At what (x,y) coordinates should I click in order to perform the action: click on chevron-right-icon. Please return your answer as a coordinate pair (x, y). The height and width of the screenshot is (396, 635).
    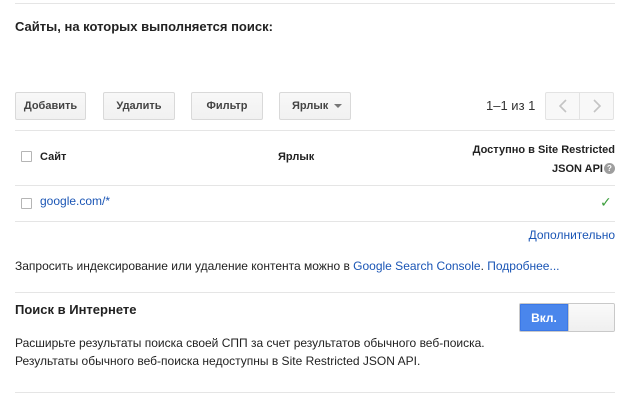
    Looking at the image, I should click on (596, 106).